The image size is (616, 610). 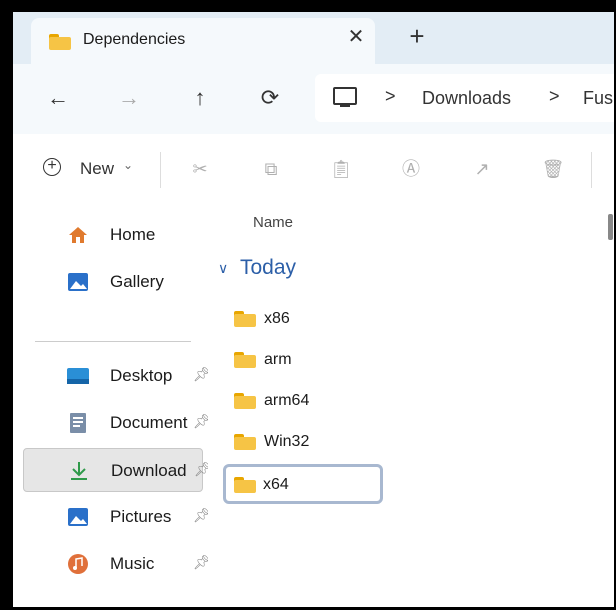 I want to click on list-item: arm, so click(x=303, y=360).